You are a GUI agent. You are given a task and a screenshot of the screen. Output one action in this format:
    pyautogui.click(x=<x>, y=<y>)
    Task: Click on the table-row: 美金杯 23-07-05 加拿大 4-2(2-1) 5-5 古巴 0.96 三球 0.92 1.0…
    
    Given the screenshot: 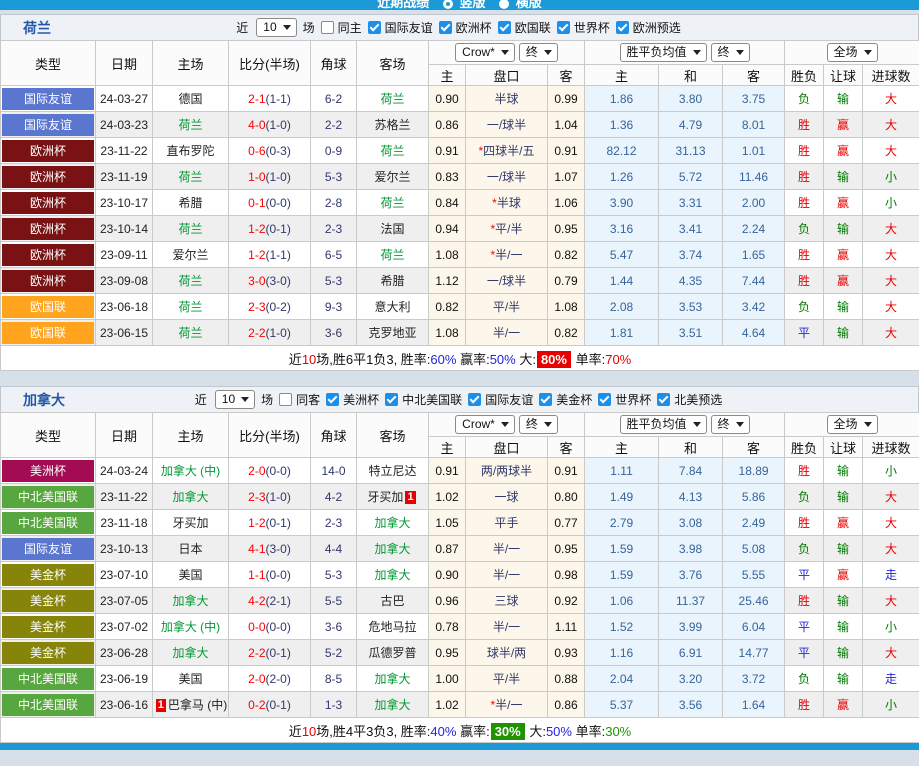 What is the action you would take?
    pyautogui.click(x=459, y=600)
    